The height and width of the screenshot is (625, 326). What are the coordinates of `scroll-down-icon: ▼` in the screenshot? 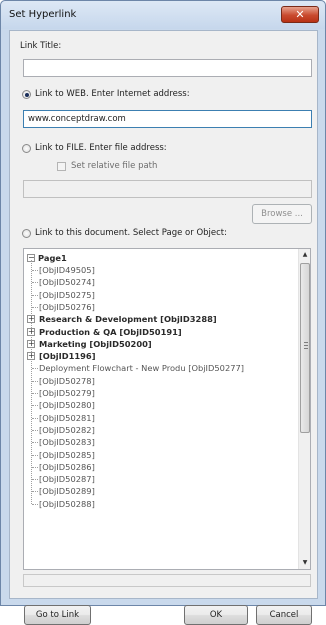 It's located at (304, 563).